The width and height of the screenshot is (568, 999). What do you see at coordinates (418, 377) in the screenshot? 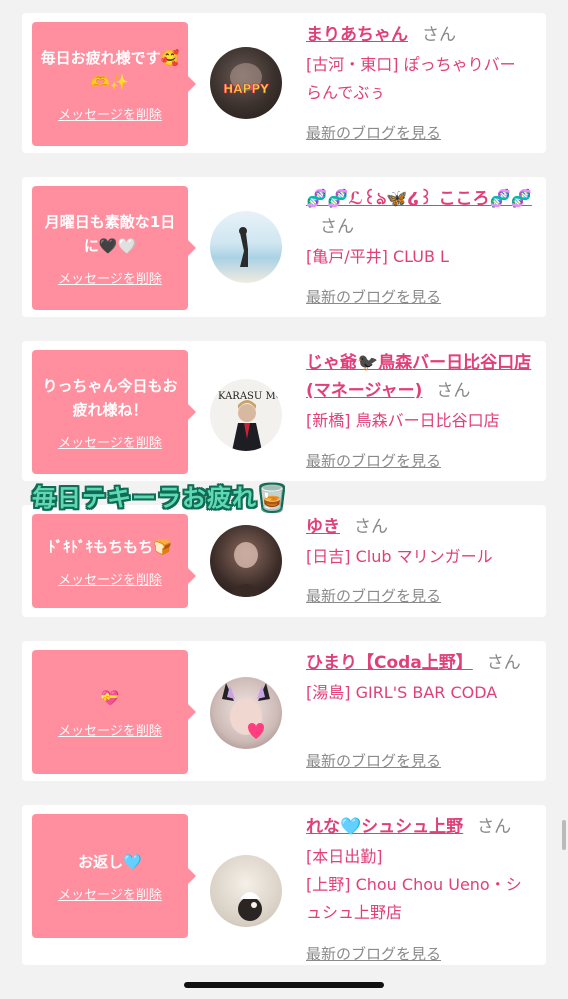
I see `cast-name-link: じゃ爺🐦‍⬛鳥森バー日比谷口店(マネージャー)` at bounding box center [418, 377].